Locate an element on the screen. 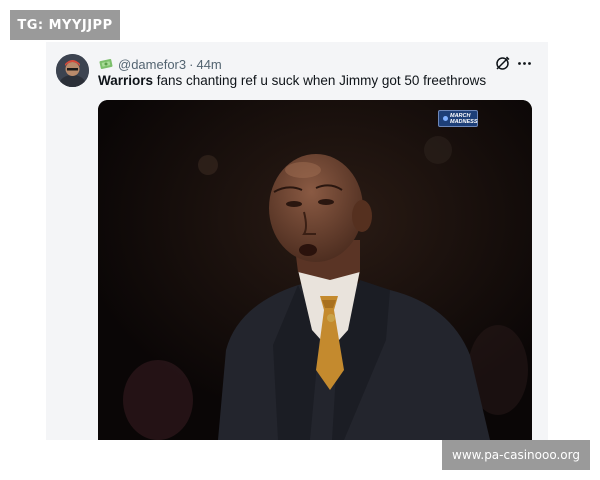 The height and width of the screenshot is (480, 600). site-watermark: www.pa-casinooo.org is located at coordinates (516, 455).